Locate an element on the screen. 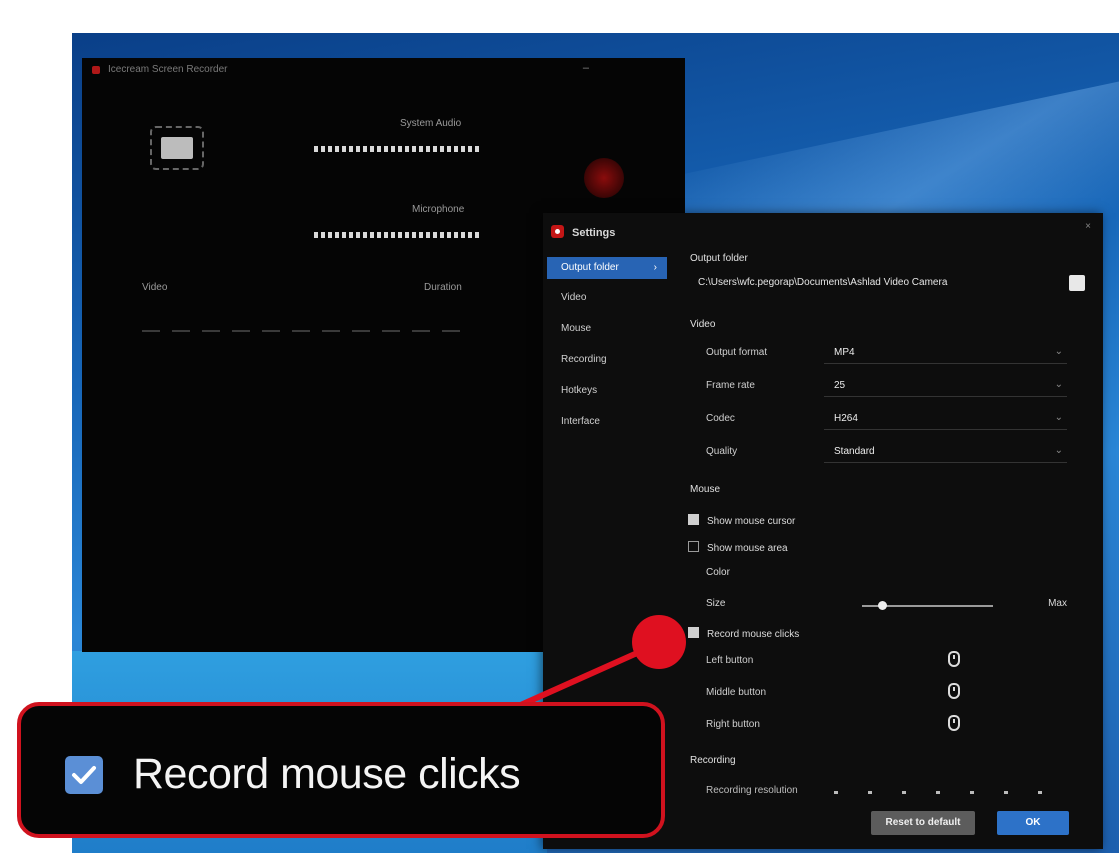 The image size is (1119, 853). checkmark-icon is located at coordinates (84, 775).